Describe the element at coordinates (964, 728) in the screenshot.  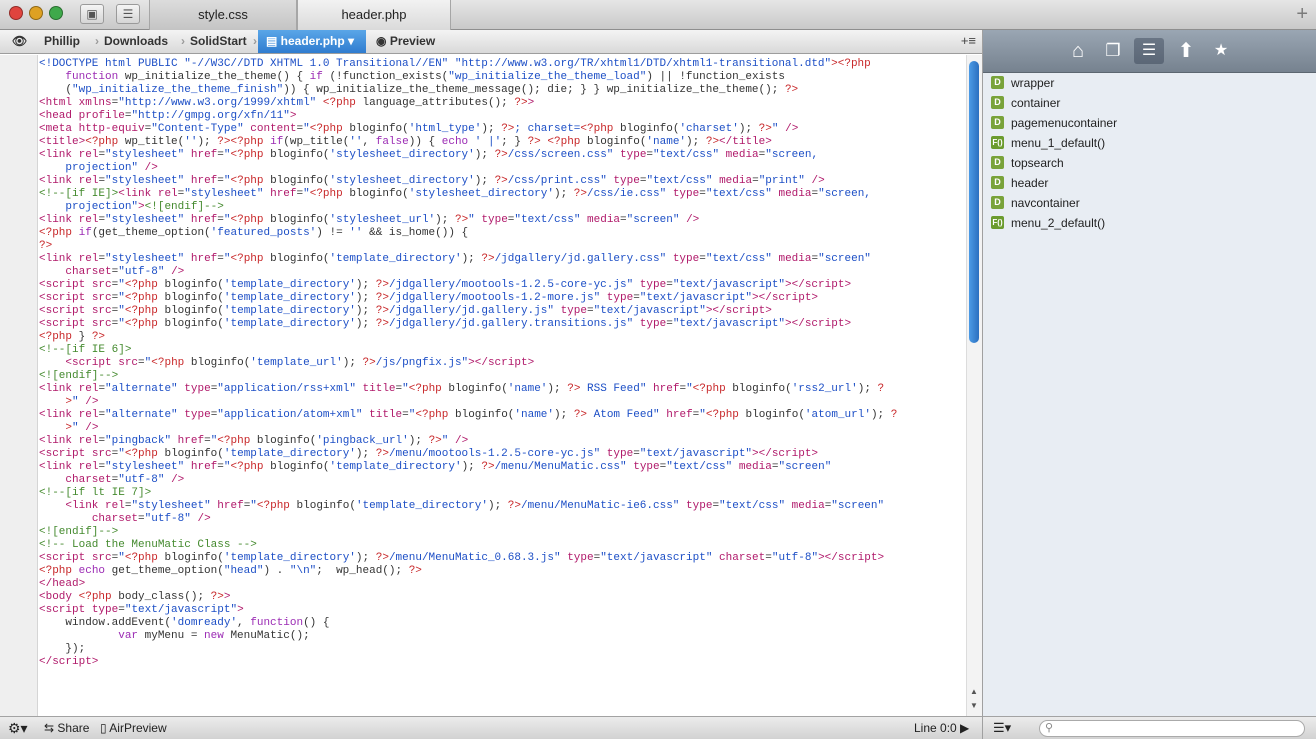
I see `goto-line-icon: ▶` at that location.